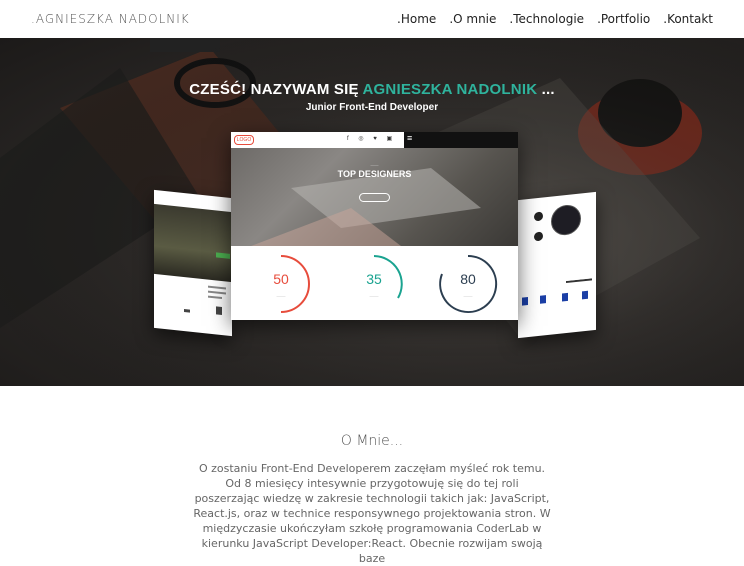  Describe the element at coordinates (244, 140) in the screenshot. I see `mockup-logo: LOGO` at that location.